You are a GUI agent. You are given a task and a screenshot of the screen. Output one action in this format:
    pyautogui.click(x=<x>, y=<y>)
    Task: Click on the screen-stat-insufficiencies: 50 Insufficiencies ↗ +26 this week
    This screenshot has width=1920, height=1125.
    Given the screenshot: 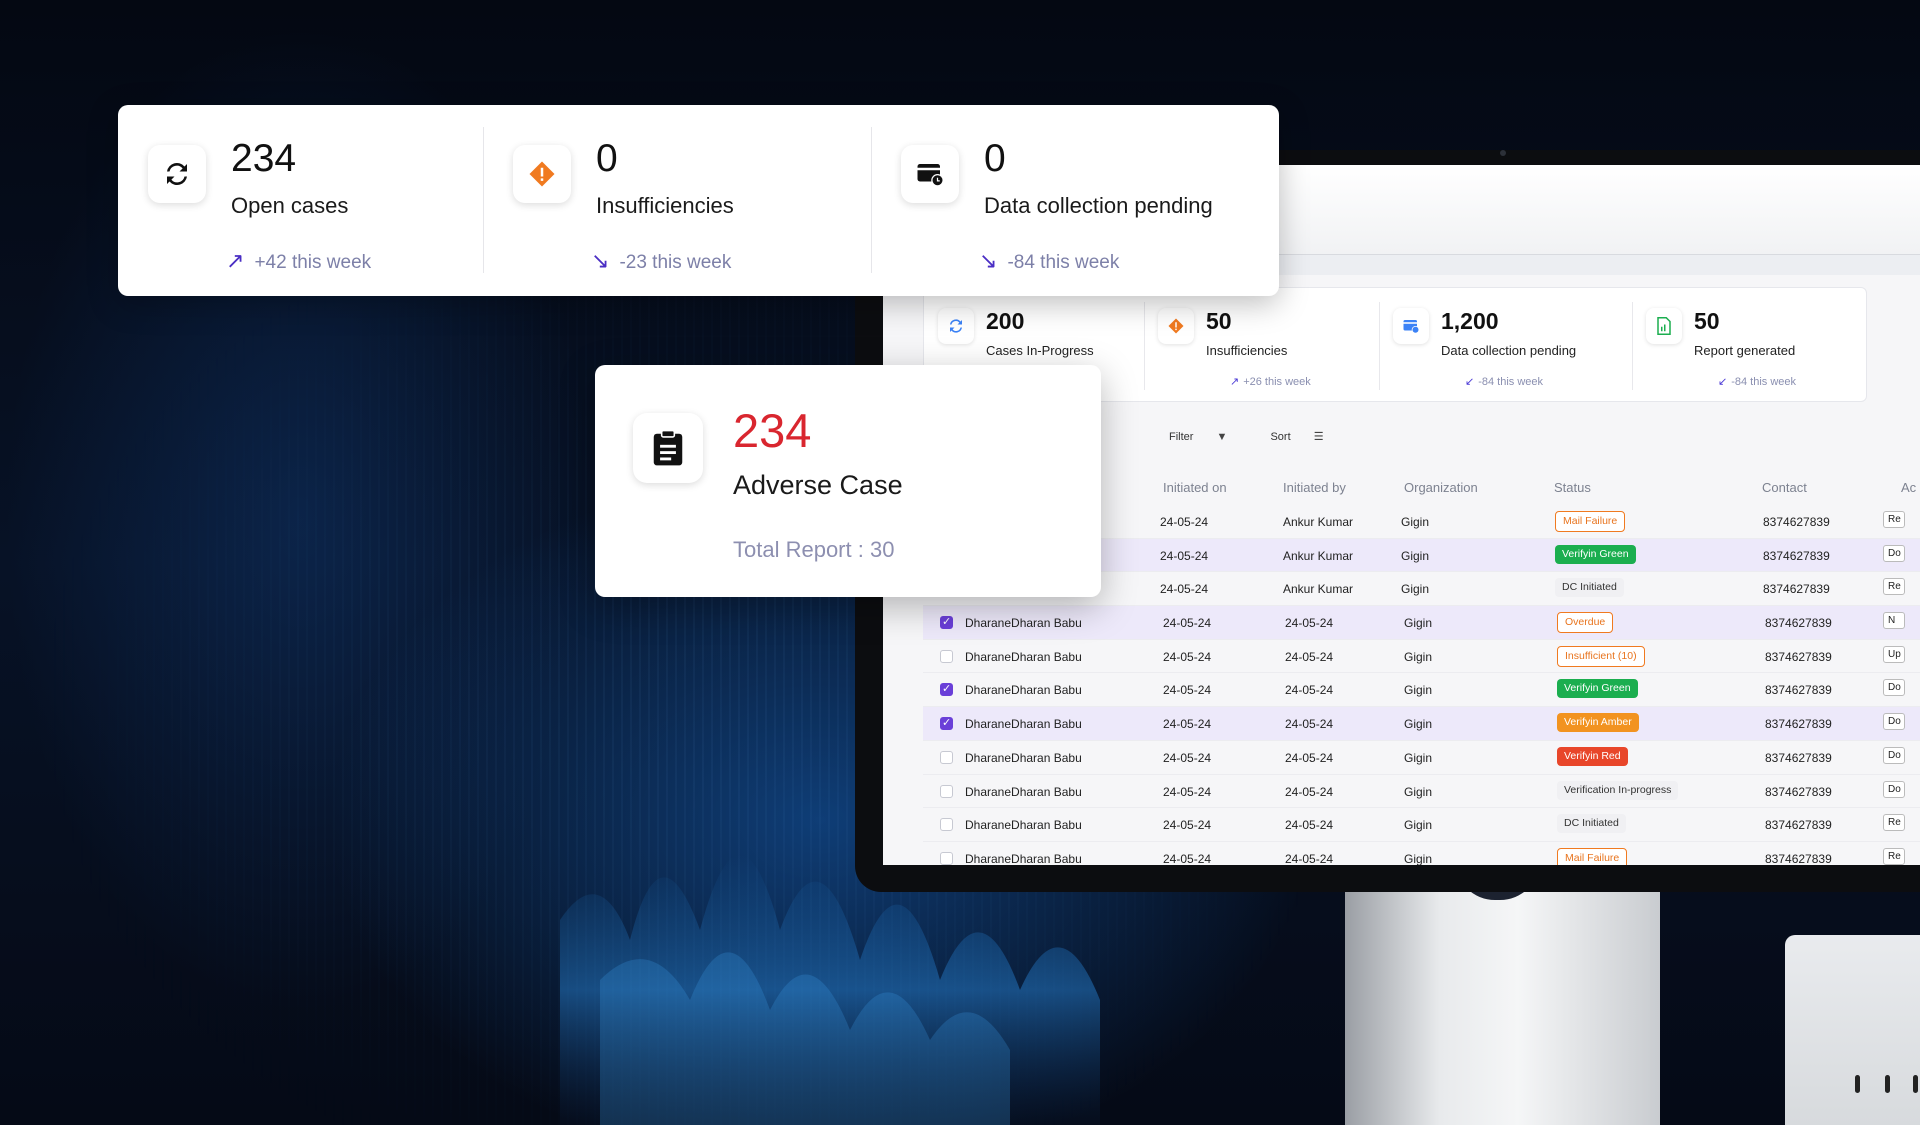 What is the action you would take?
    pyautogui.click(x=1261, y=344)
    